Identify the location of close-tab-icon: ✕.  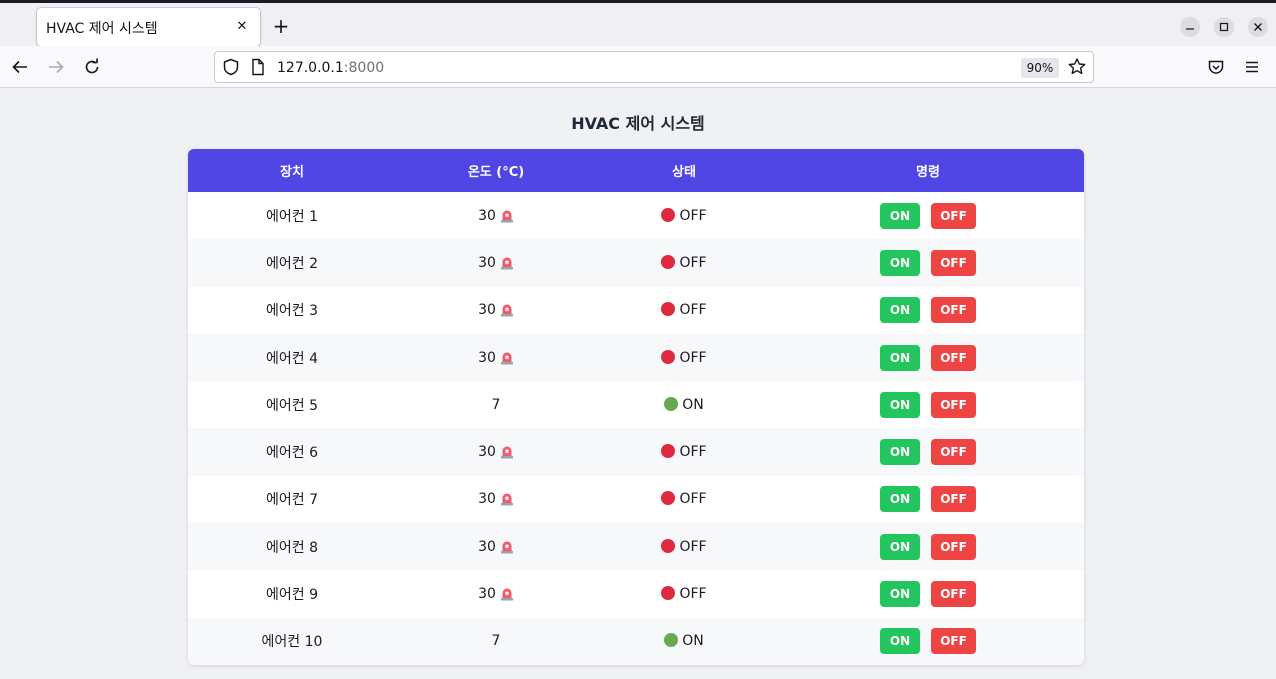
(242, 26).